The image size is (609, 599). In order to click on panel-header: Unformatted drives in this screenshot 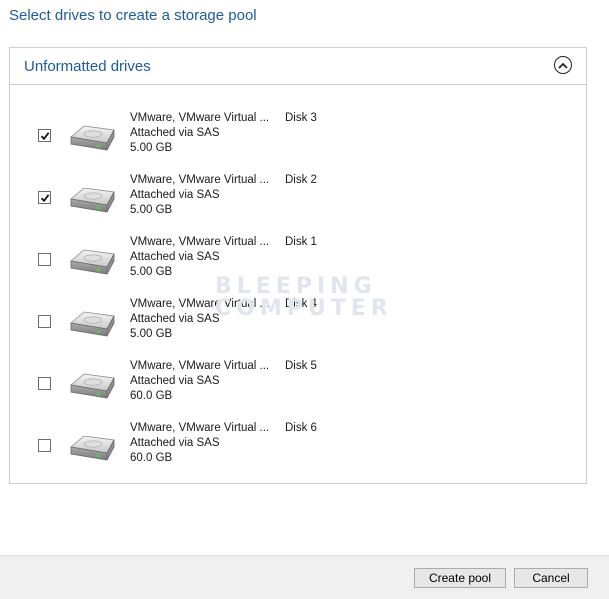, I will do `click(298, 66)`.